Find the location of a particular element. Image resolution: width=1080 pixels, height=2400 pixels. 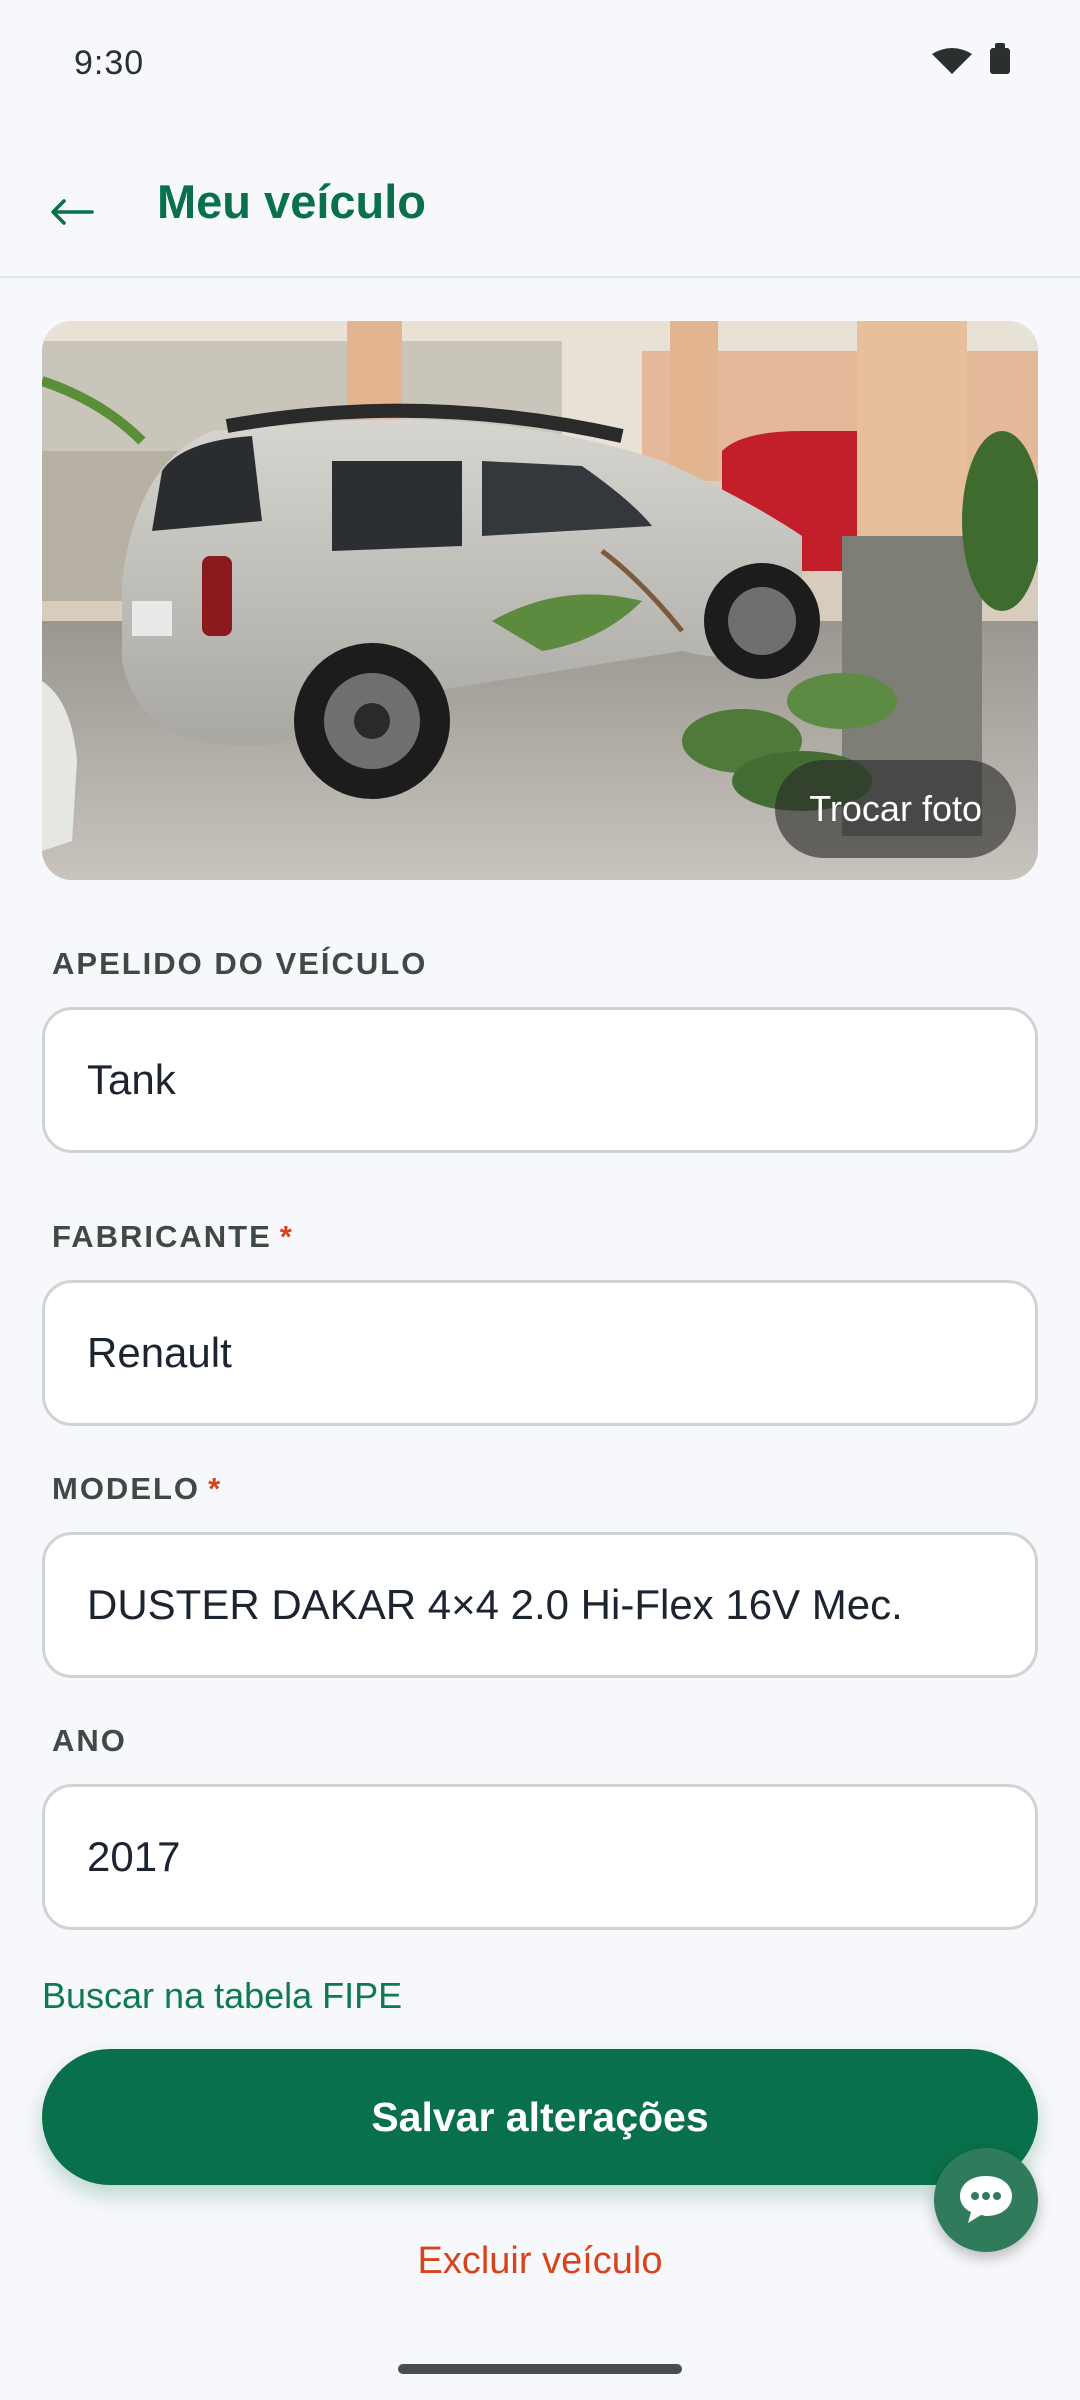

save-button: Salvar alterações is located at coordinates (540, 2117).